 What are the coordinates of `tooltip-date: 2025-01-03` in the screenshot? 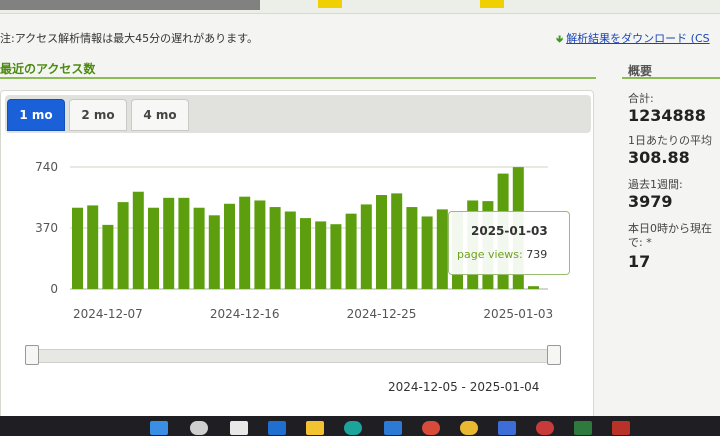 It's located at (509, 231).